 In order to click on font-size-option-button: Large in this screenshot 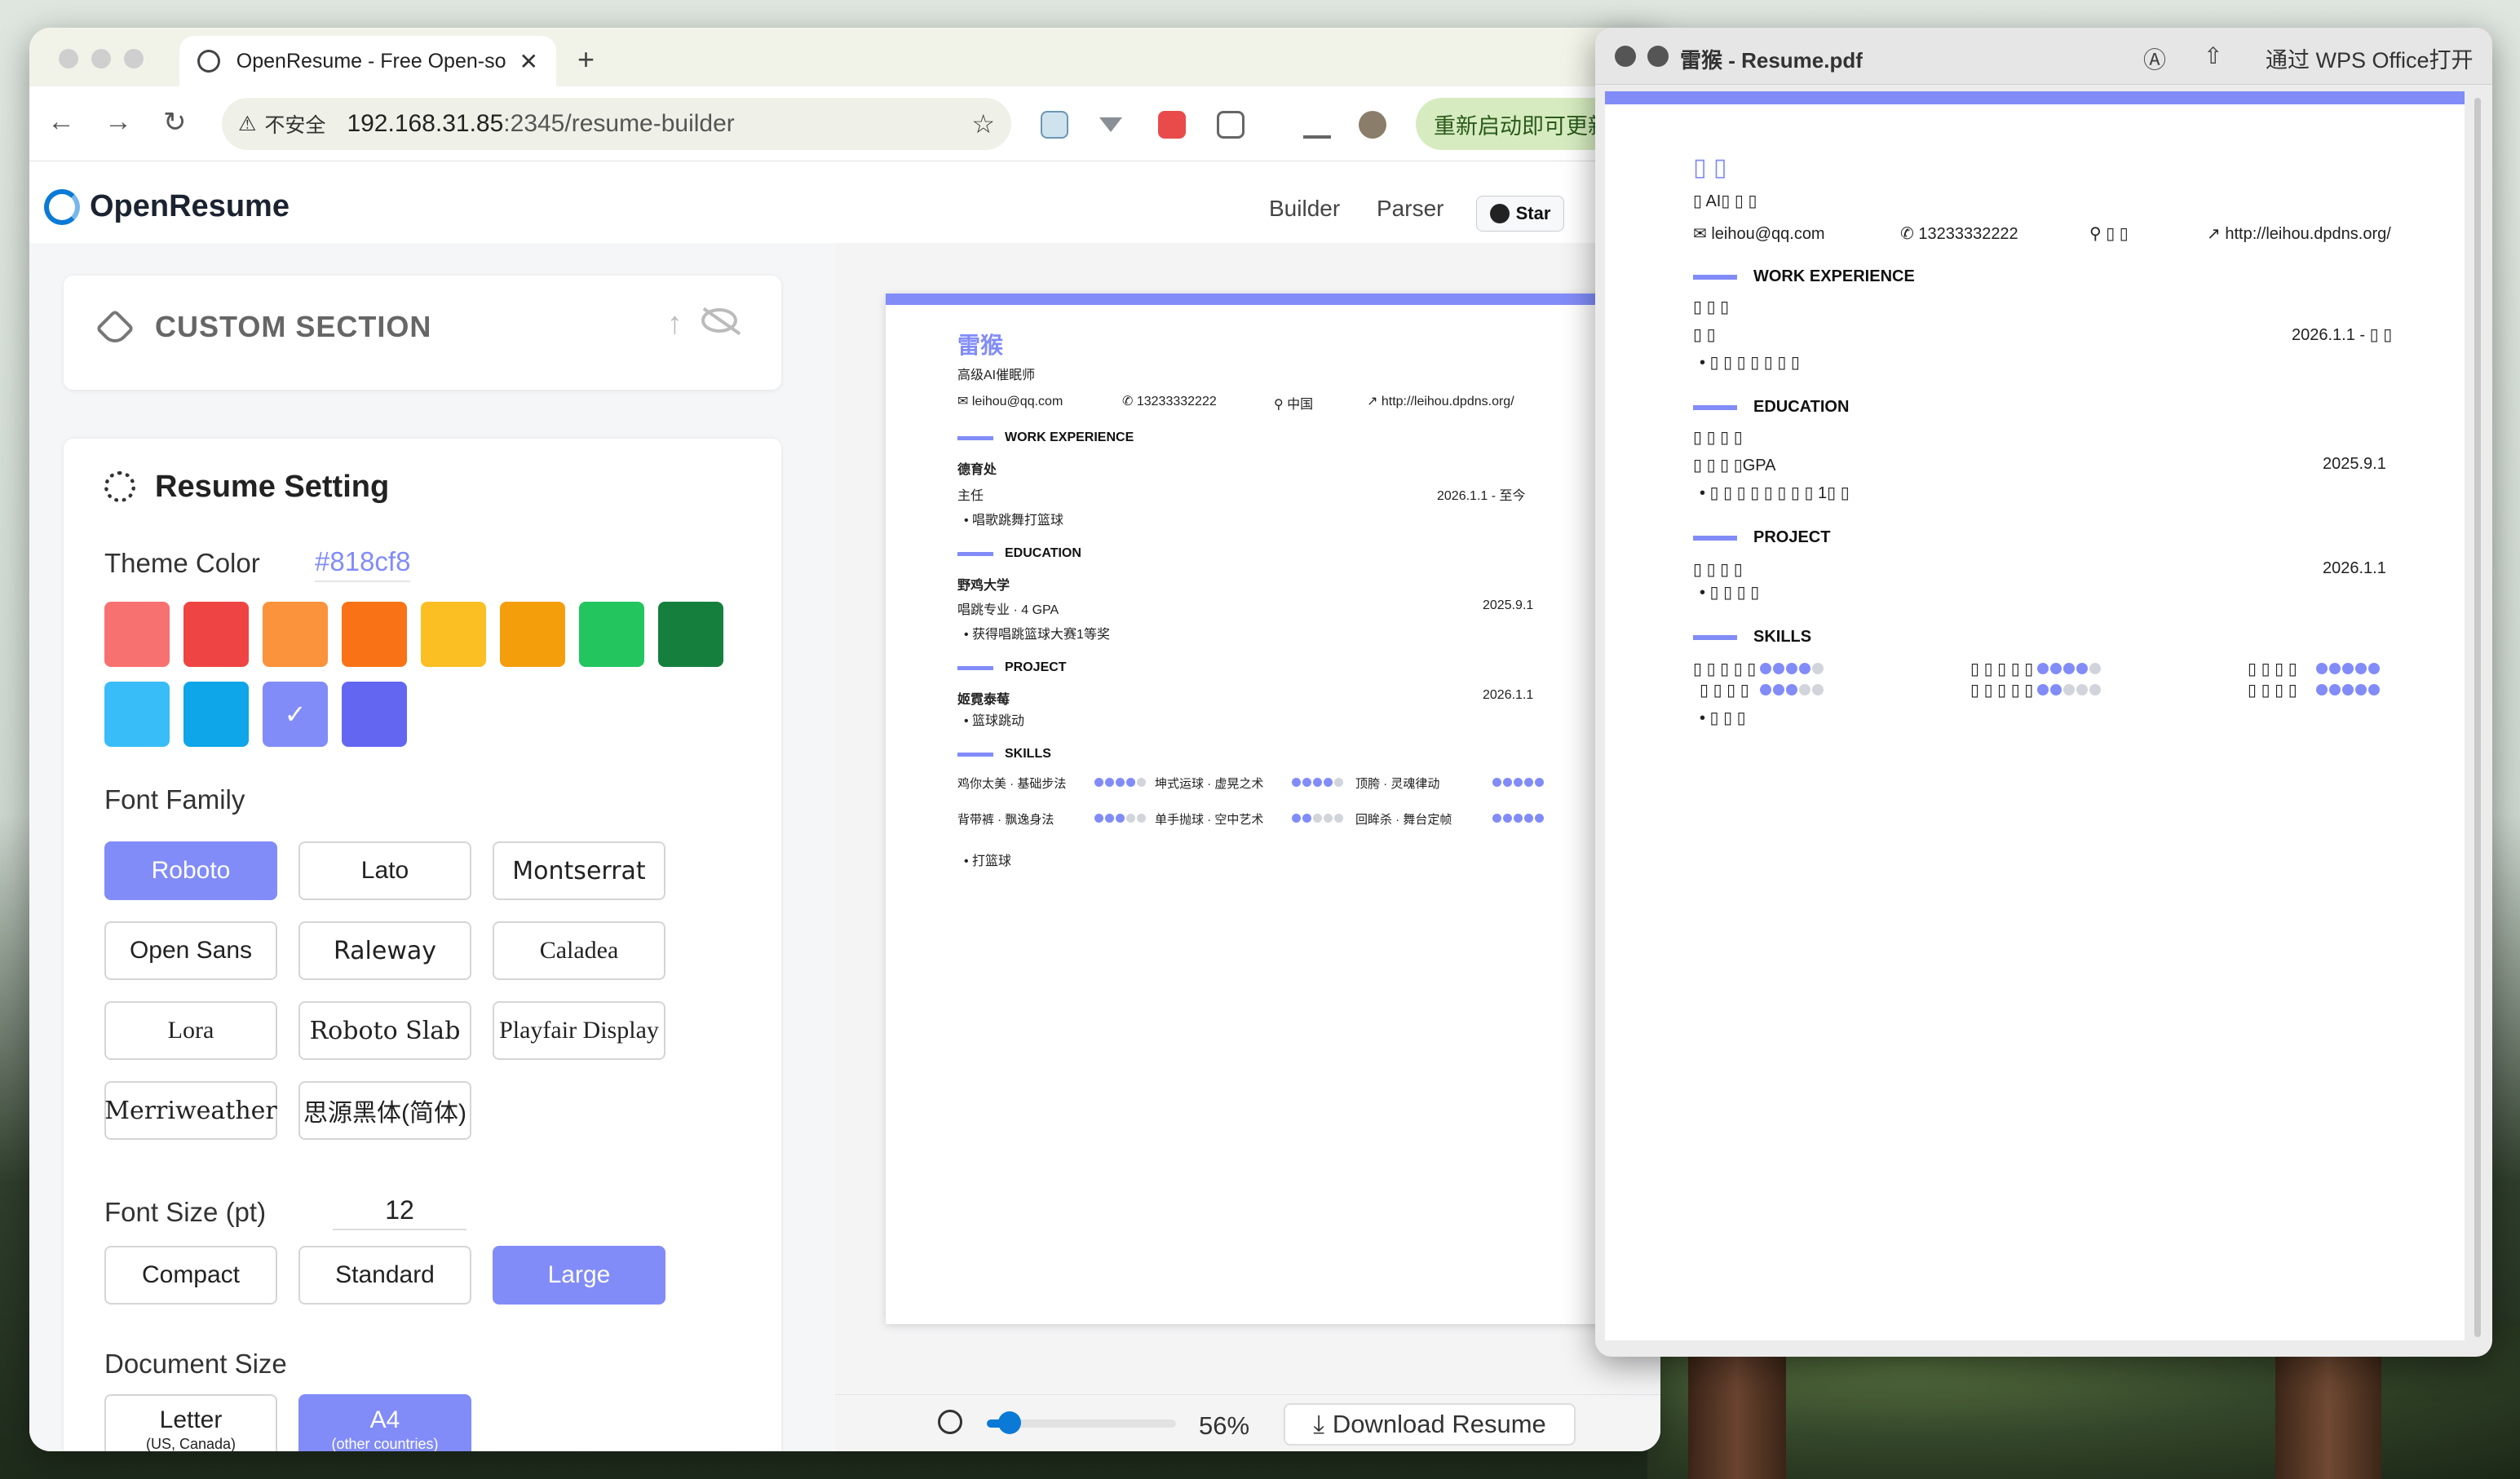, I will do `click(579, 1275)`.